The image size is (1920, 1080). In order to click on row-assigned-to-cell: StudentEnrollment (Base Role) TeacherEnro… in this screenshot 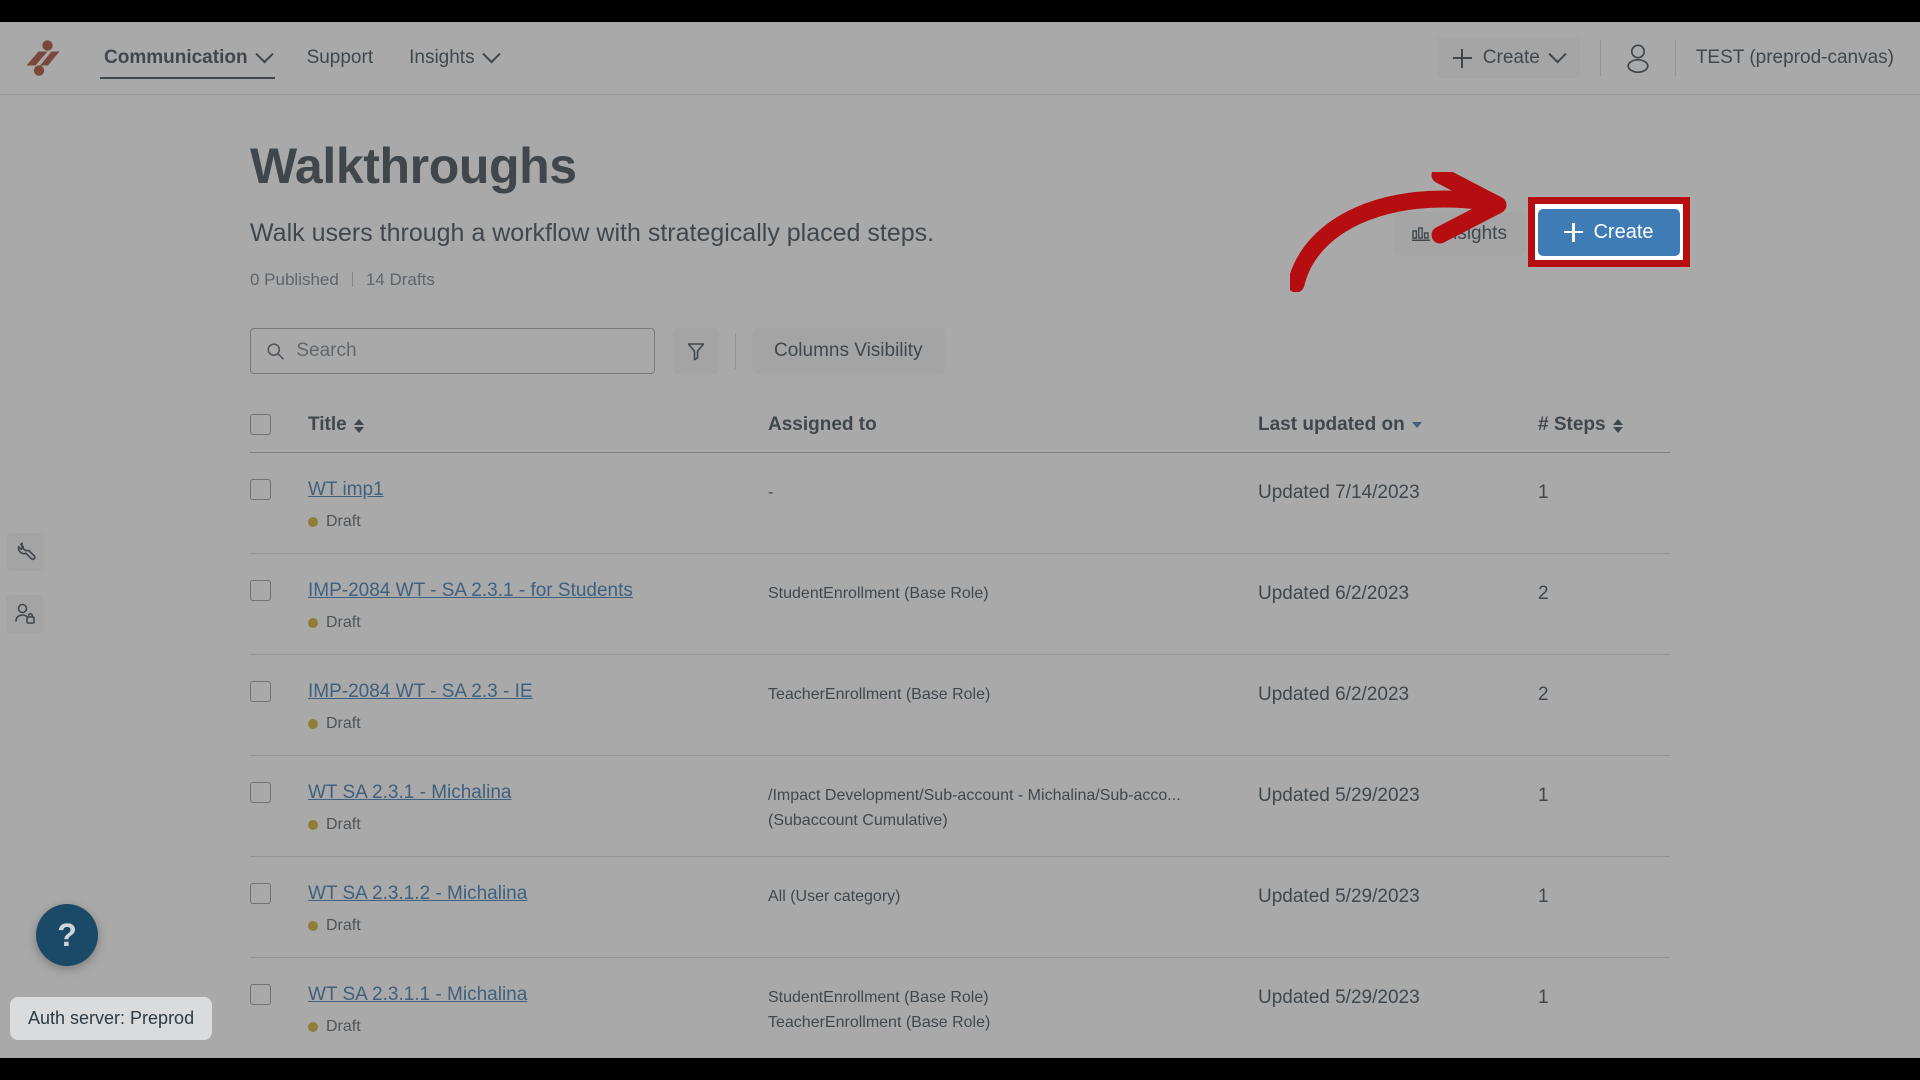, I will do `click(1013, 1009)`.